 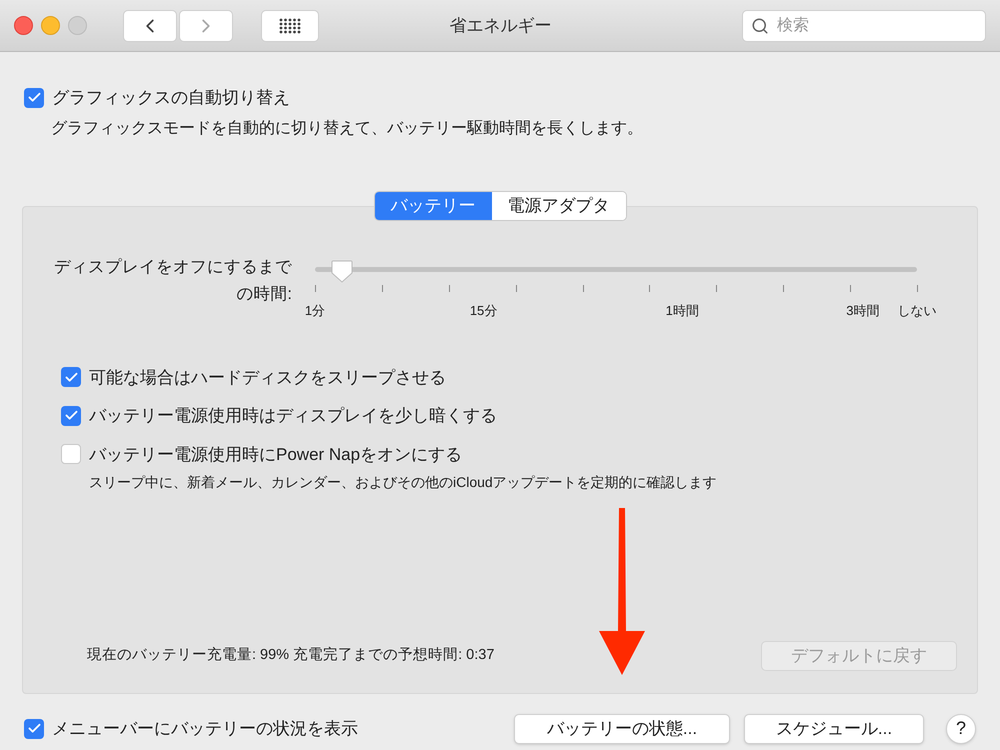 What do you see at coordinates (917, 311) in the screenshot?
I see `slider-tick-label: しない` at bounding box center [917, 311].